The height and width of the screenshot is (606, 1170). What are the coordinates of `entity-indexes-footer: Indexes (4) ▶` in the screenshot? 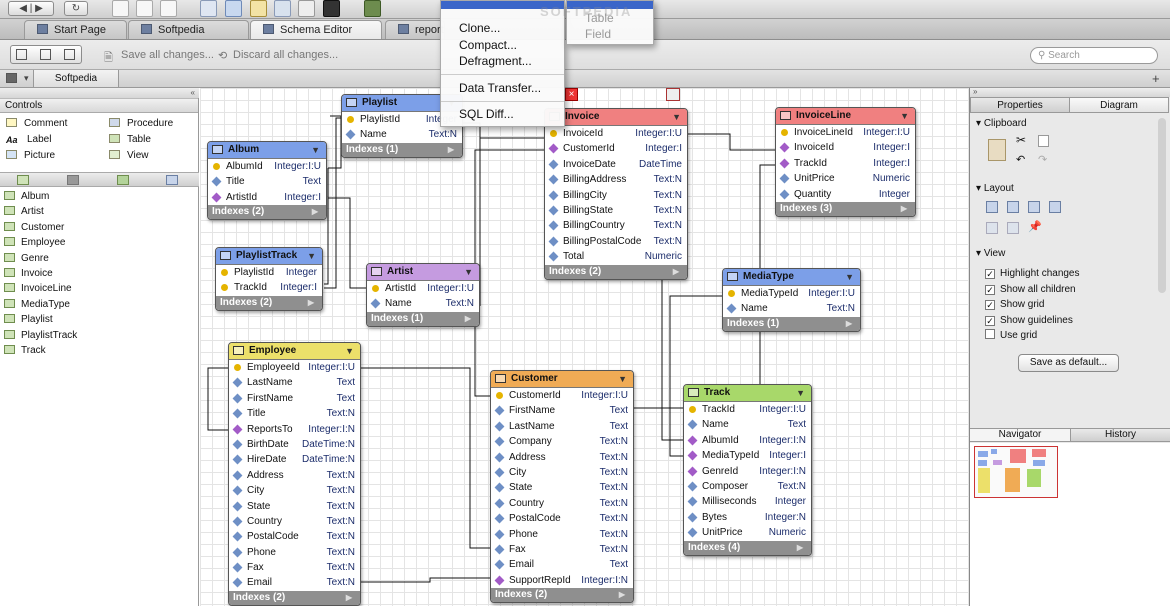 It's located at (747, 547).